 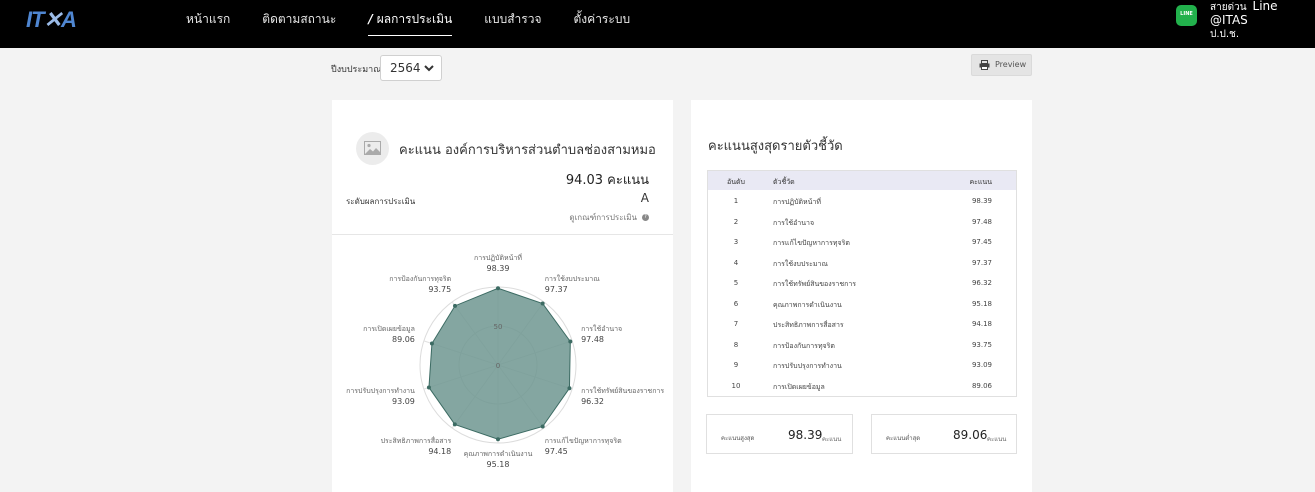 What do you see at coordinates (1225, 34) in the screenshot?
I see `hotline-org: ป.ป.ช.` at bounding box center [1225, 34].